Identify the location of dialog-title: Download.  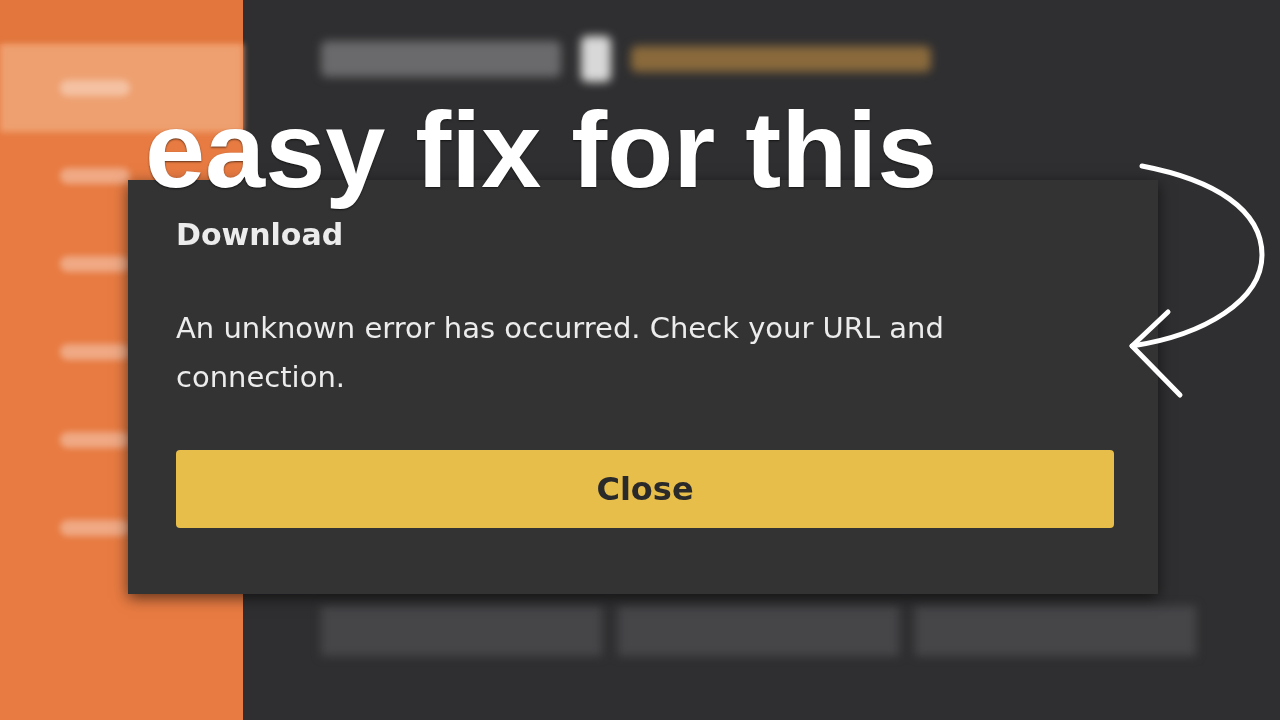
(260, 235).